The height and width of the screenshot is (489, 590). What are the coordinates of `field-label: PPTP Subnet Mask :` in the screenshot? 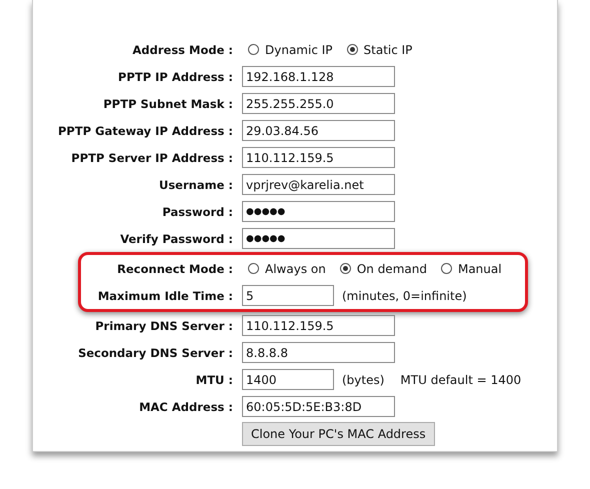 It's located at (168, 103).